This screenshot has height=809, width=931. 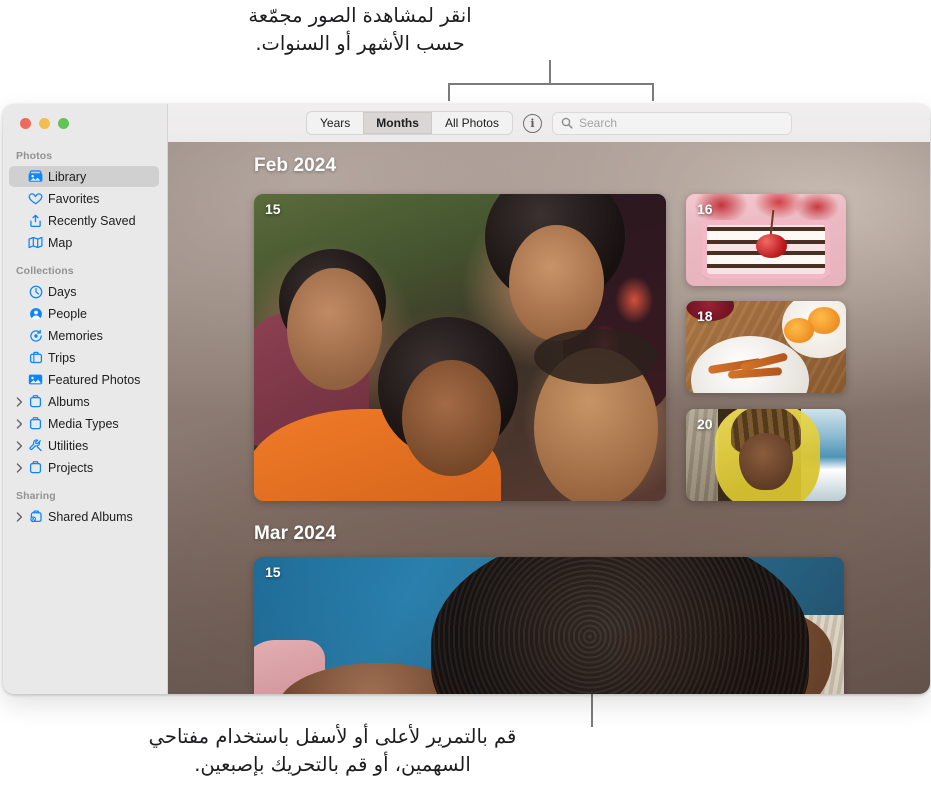 What do you see at coordinates (449, 92) in the screenshot?
I see `callout-bracket-tick-left` at bounding box center [449, 92].